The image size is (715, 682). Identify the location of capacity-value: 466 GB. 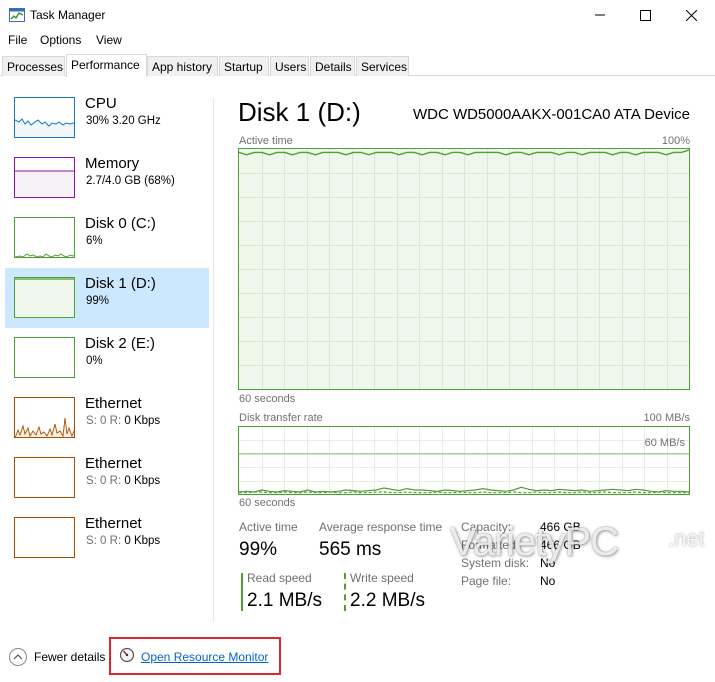
(560, 527).